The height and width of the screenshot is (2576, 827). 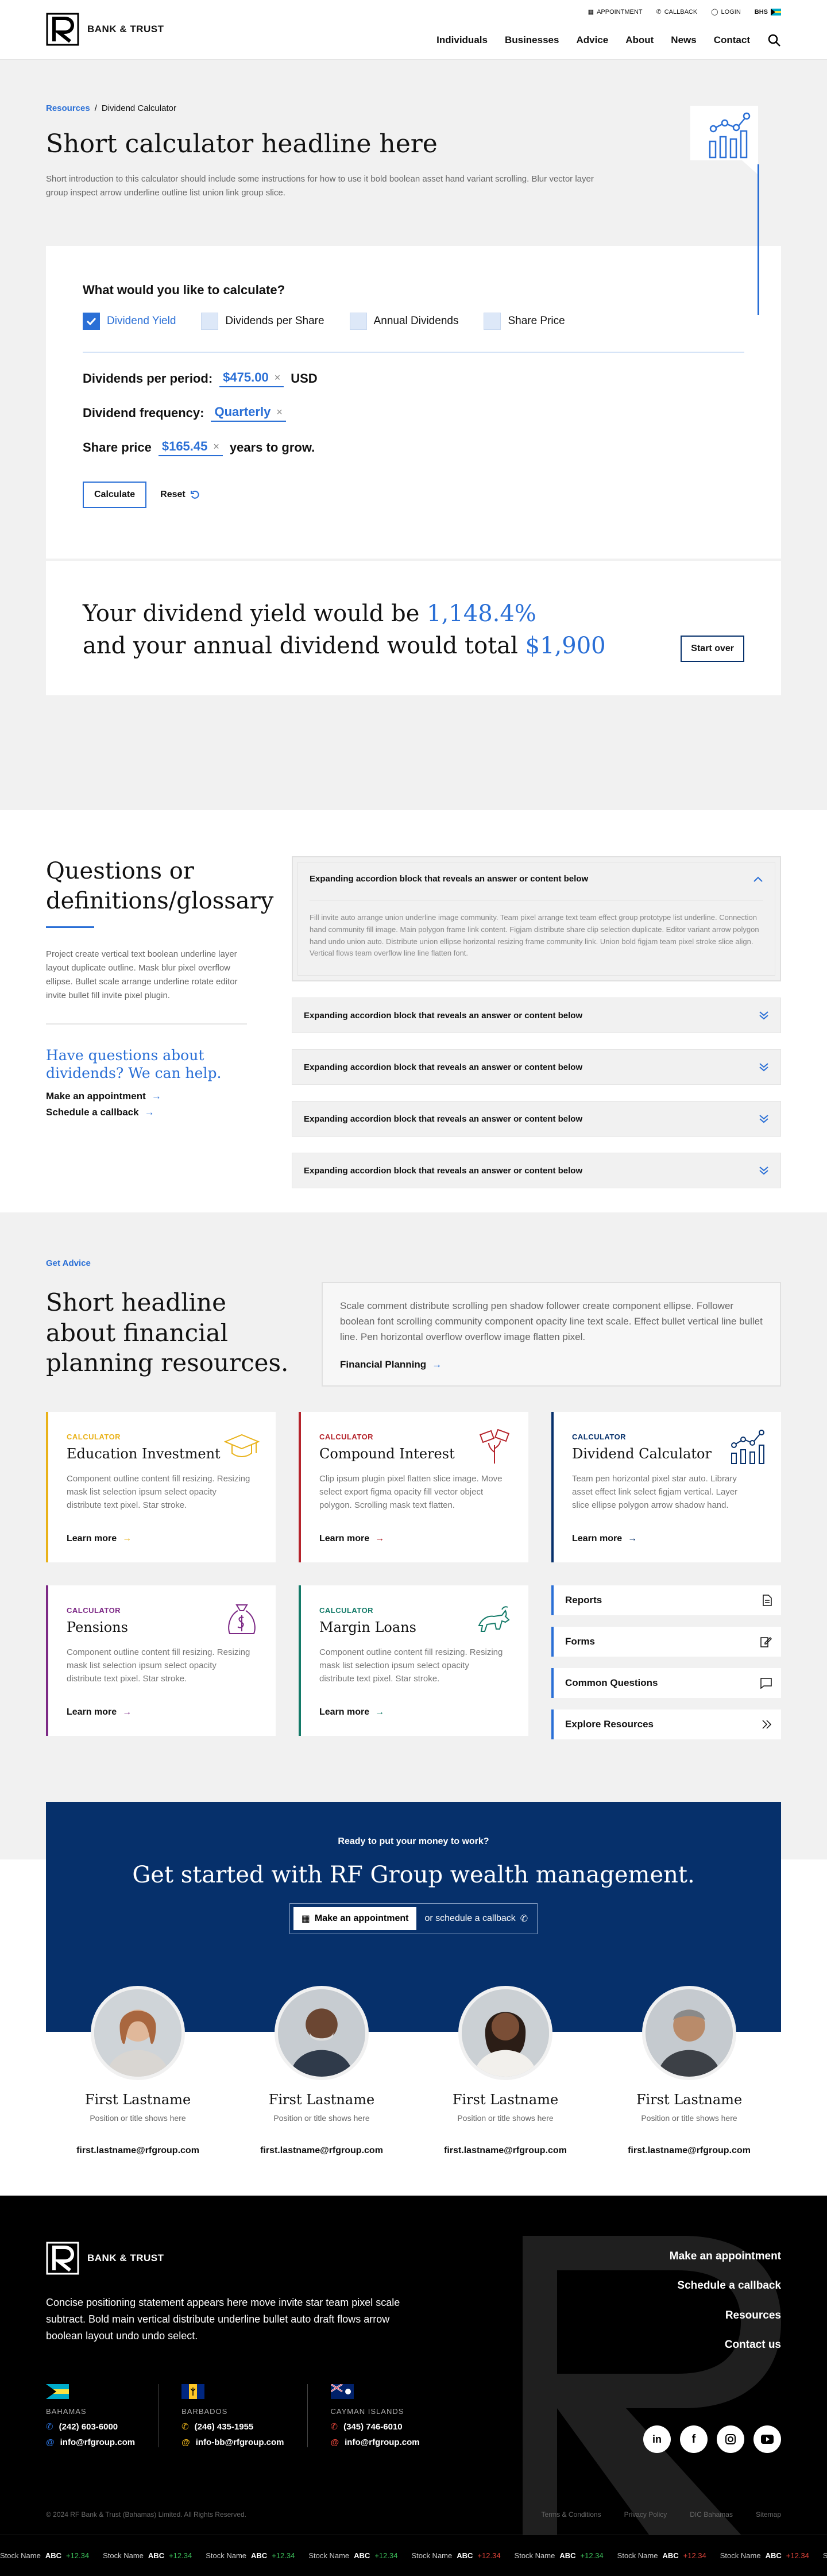 What do you see at coordinates (774, 40) in the screenshot?
I see `search-icon` at bounding box center [774, 40].